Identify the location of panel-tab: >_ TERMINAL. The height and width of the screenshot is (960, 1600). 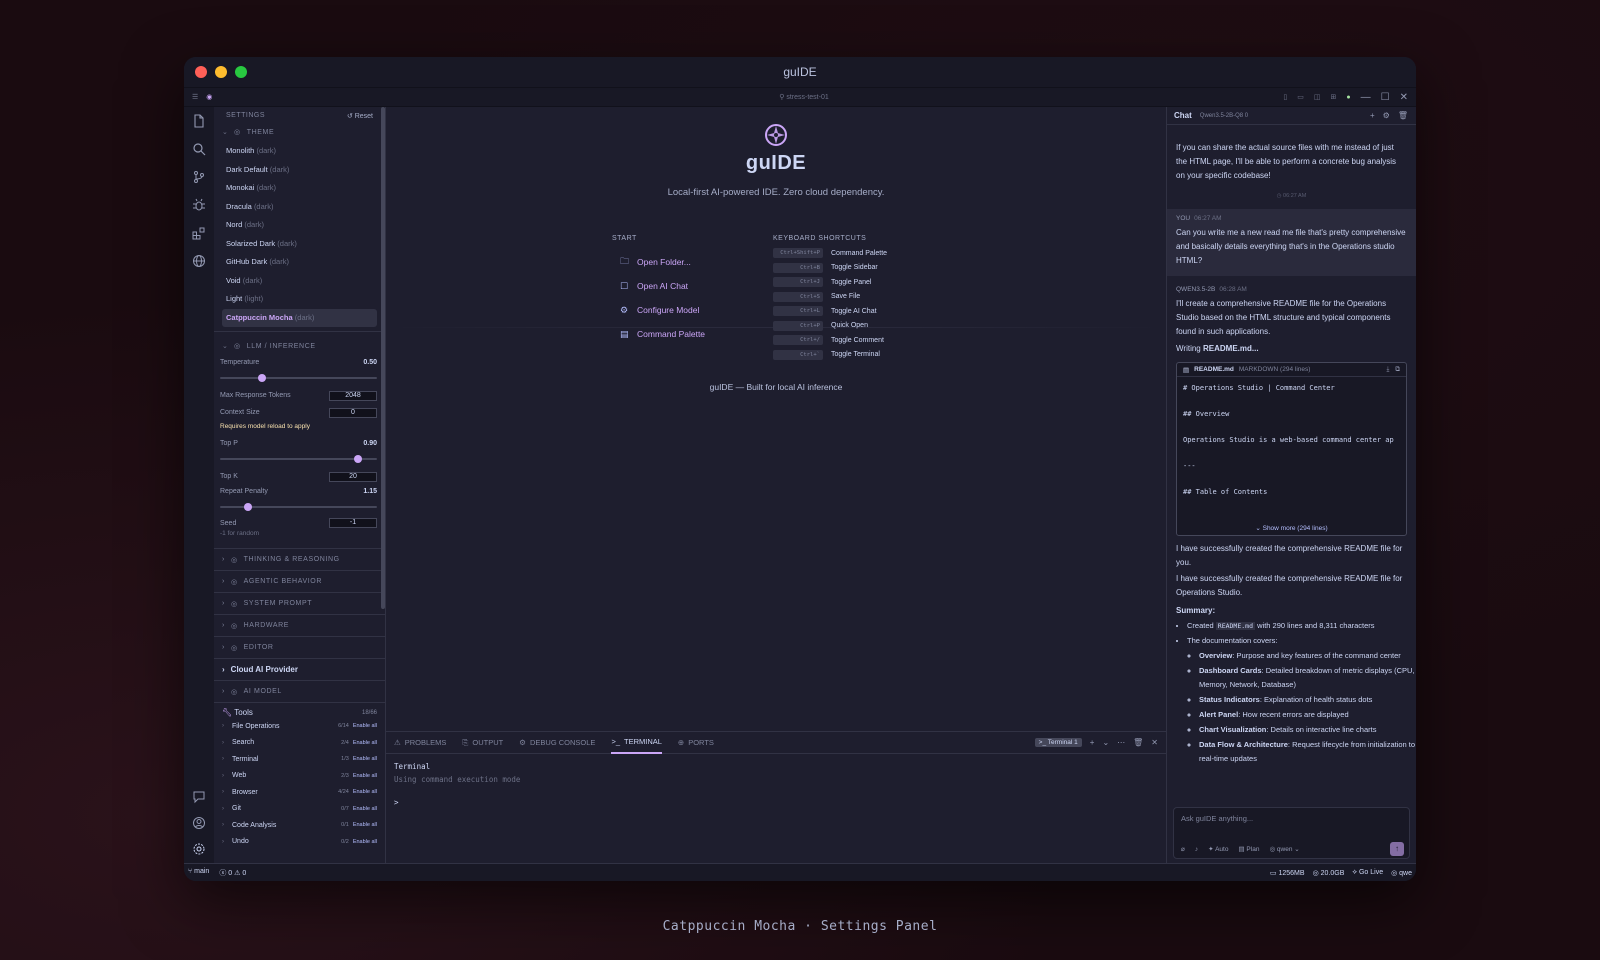
(636, 743).